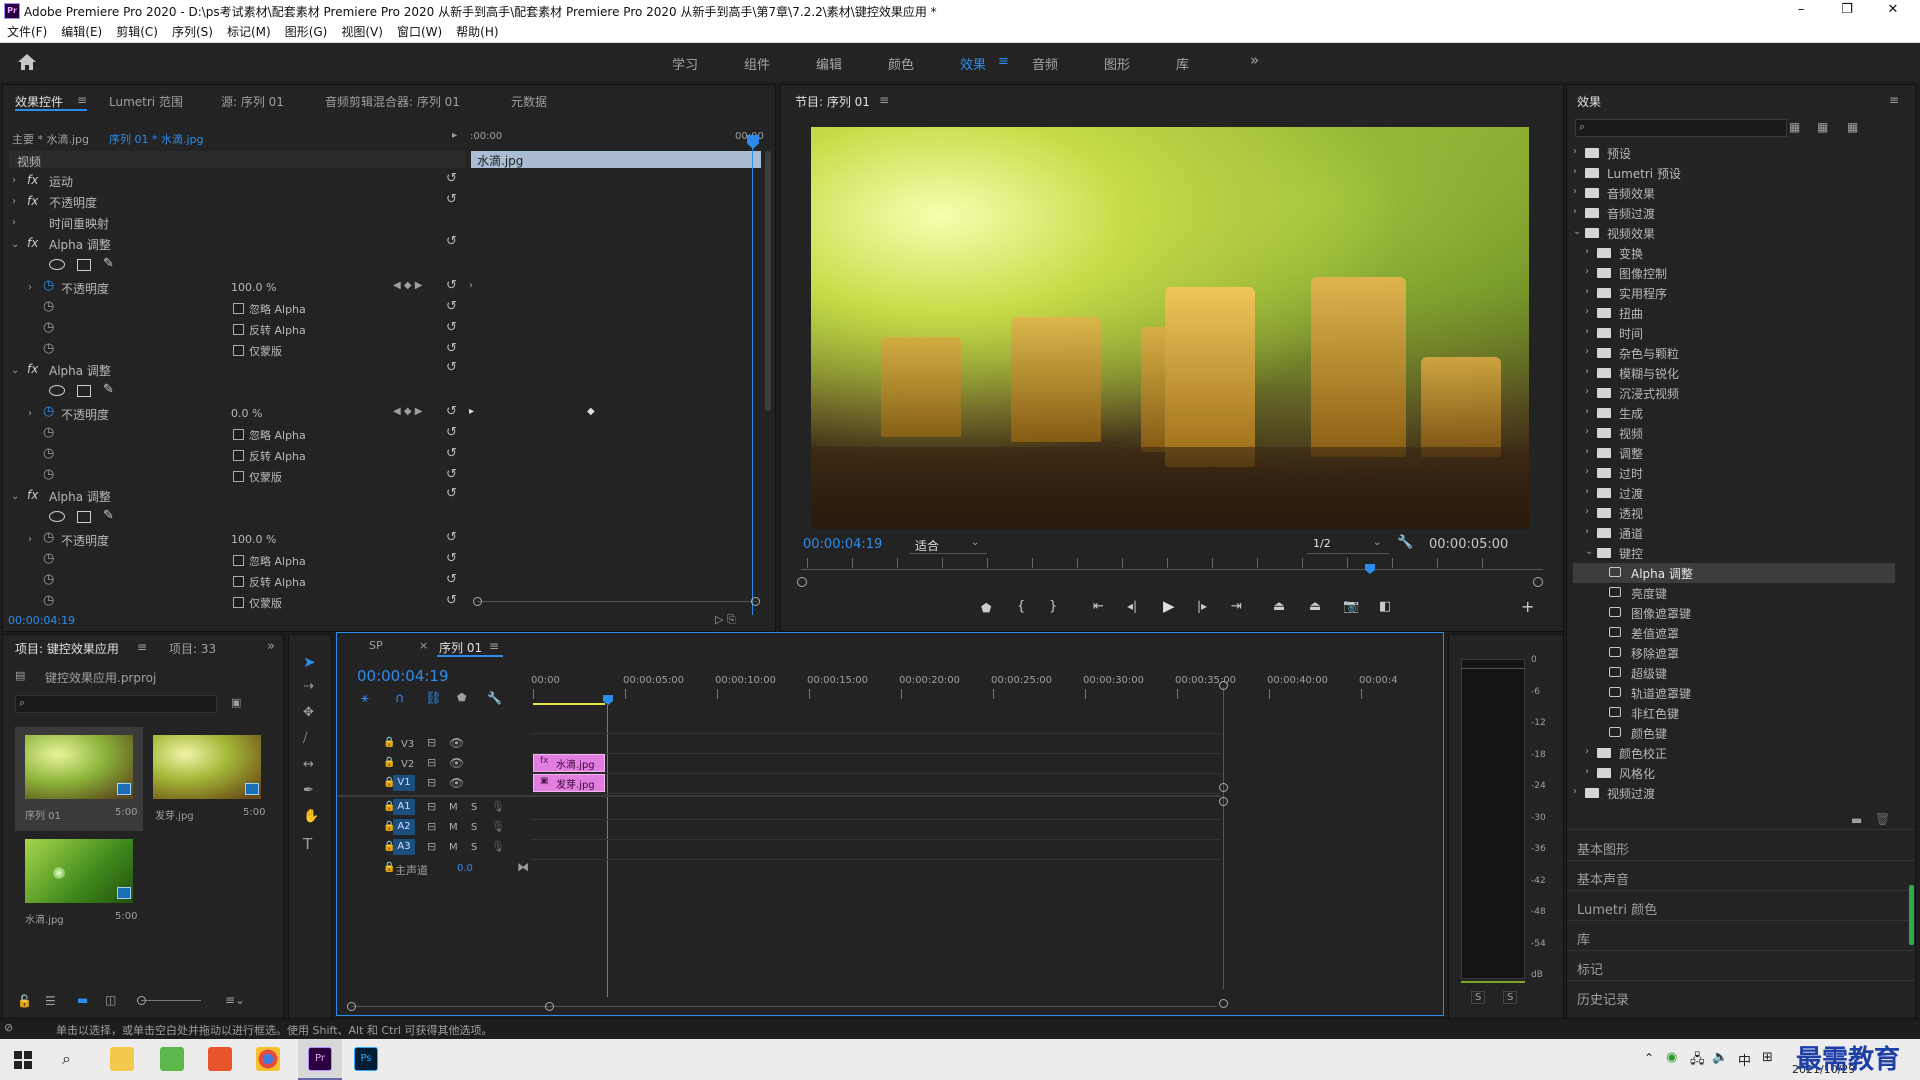 This screenshot has width=1920, height=1080. What do you see at coordinates (1583, 938) in the screenshot?
I see `panel-libraries: 库` at bounding box center [1583, 938].